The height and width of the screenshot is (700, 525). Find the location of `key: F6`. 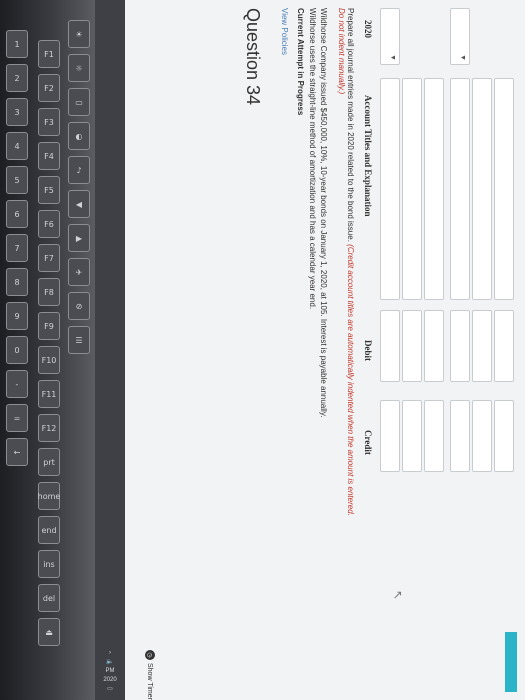

key: F6 is located at coordinates (49, 224).